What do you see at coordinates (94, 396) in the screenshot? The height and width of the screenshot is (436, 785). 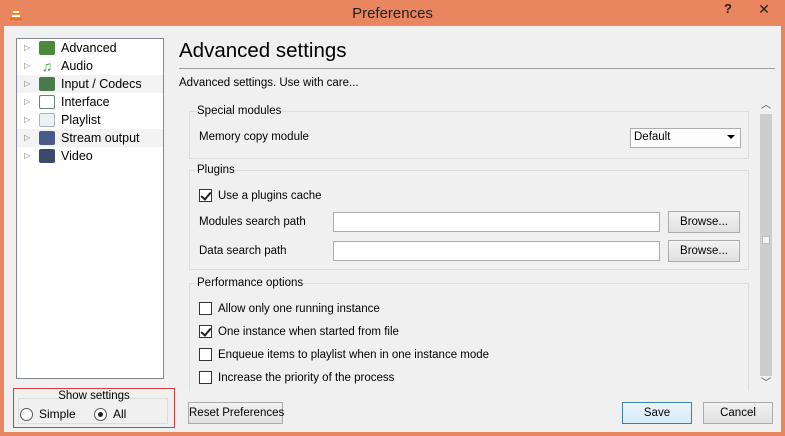 I see `show-settings-title: Show settings` at bounding box center [94, 396].